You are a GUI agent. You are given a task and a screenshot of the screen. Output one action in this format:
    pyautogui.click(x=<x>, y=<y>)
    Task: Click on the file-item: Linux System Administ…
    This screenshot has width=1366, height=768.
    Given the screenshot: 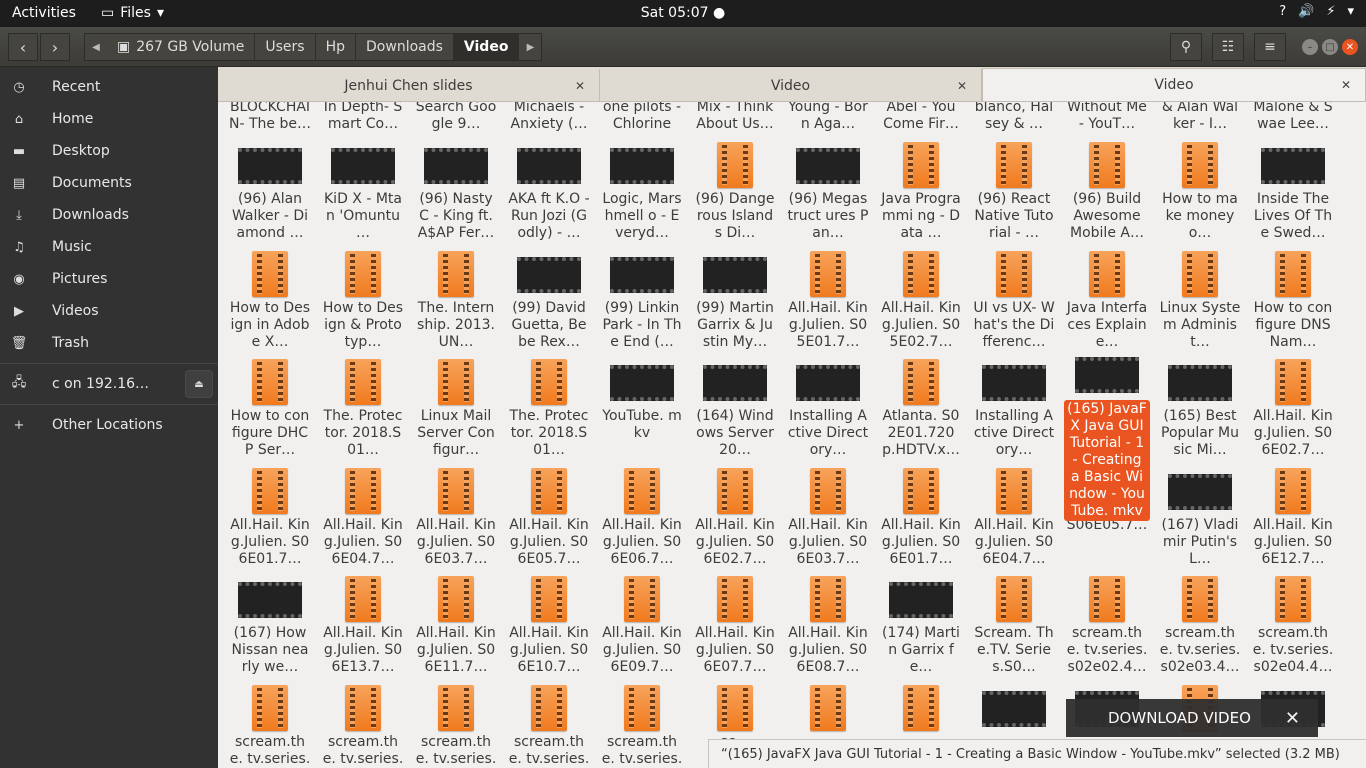 What is the action you would take?
    pyautogui.click(x=1200, y=303)
    